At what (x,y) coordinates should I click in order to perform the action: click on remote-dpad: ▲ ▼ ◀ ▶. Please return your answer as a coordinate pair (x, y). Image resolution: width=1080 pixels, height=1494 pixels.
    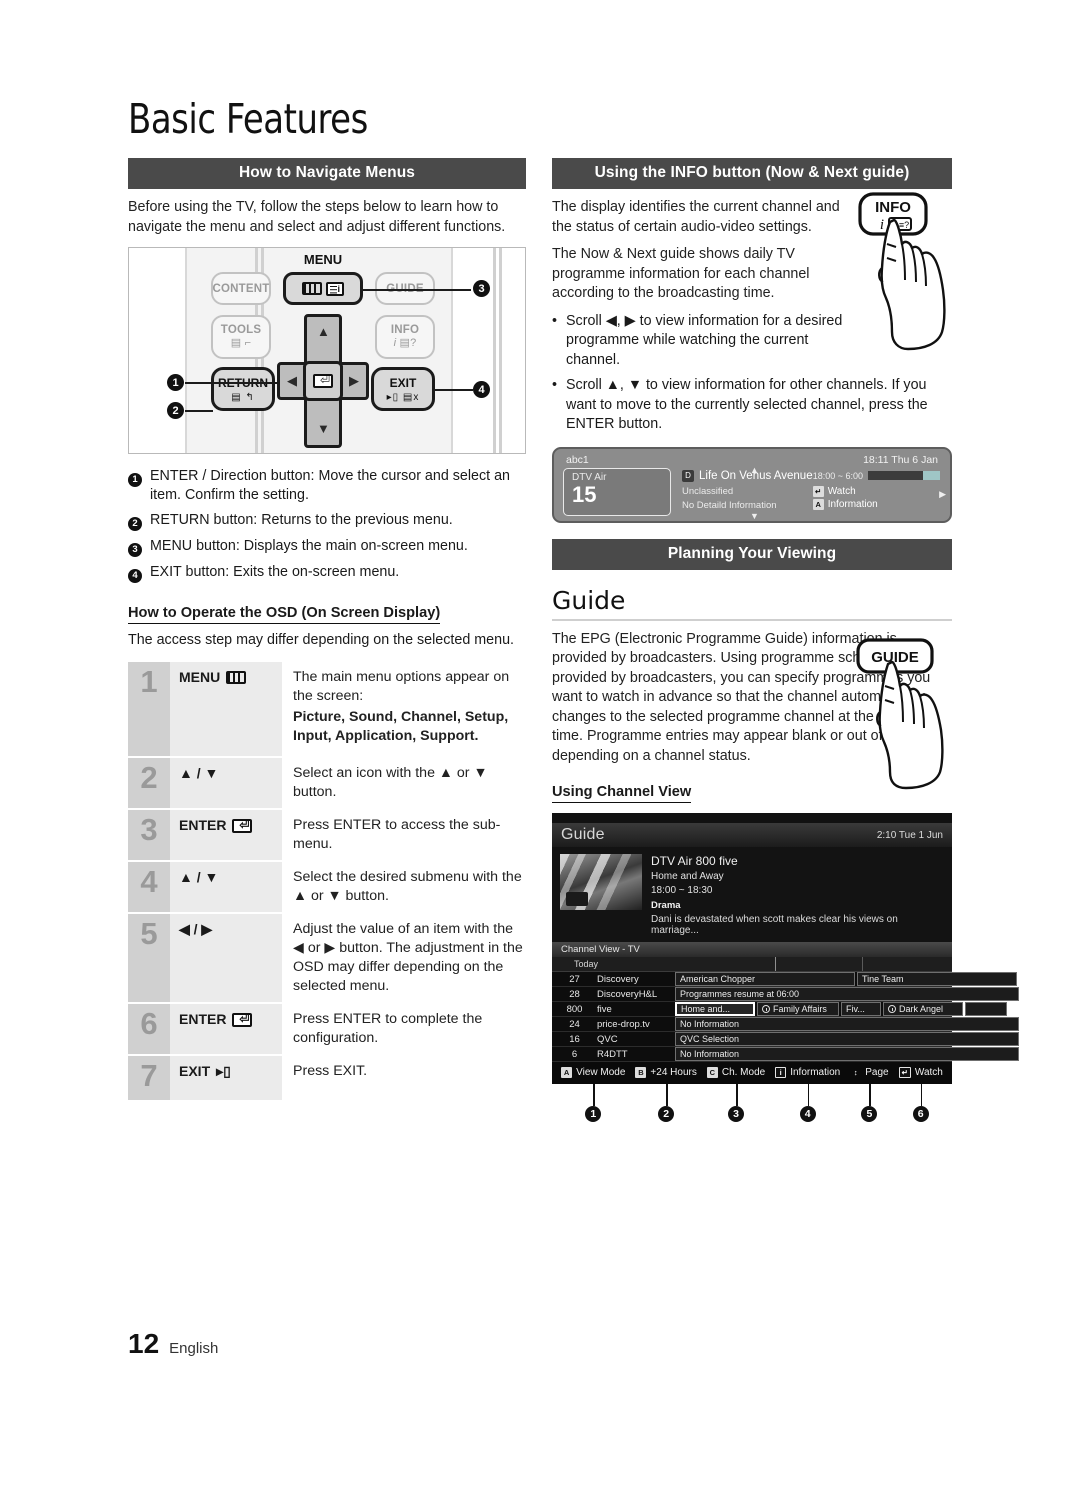
    Looking at the image, I should click on (323, 381).